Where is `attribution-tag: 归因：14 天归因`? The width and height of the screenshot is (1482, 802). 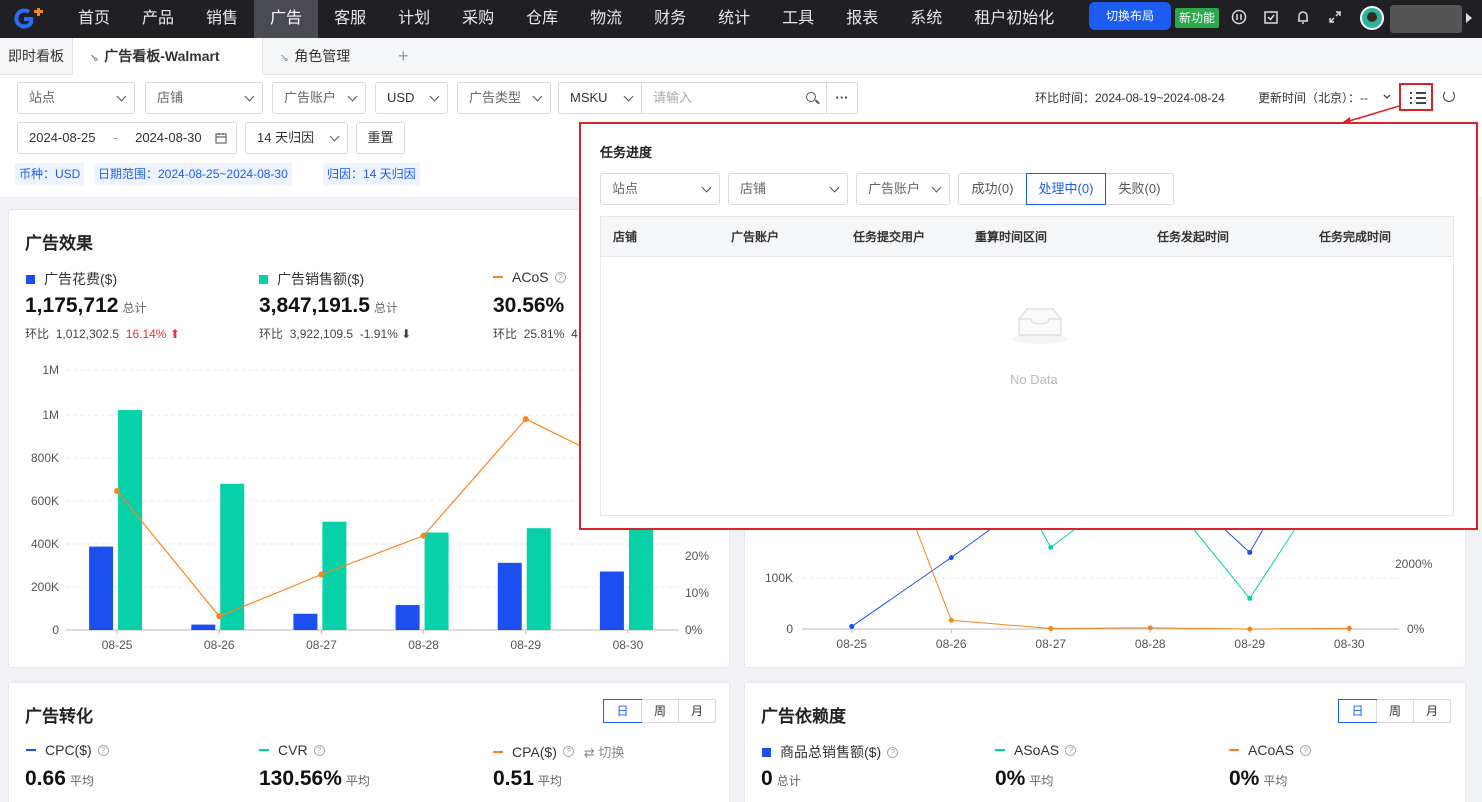
attribution-tag: 归因：14 天归因 is located at coordinates (371, 174).